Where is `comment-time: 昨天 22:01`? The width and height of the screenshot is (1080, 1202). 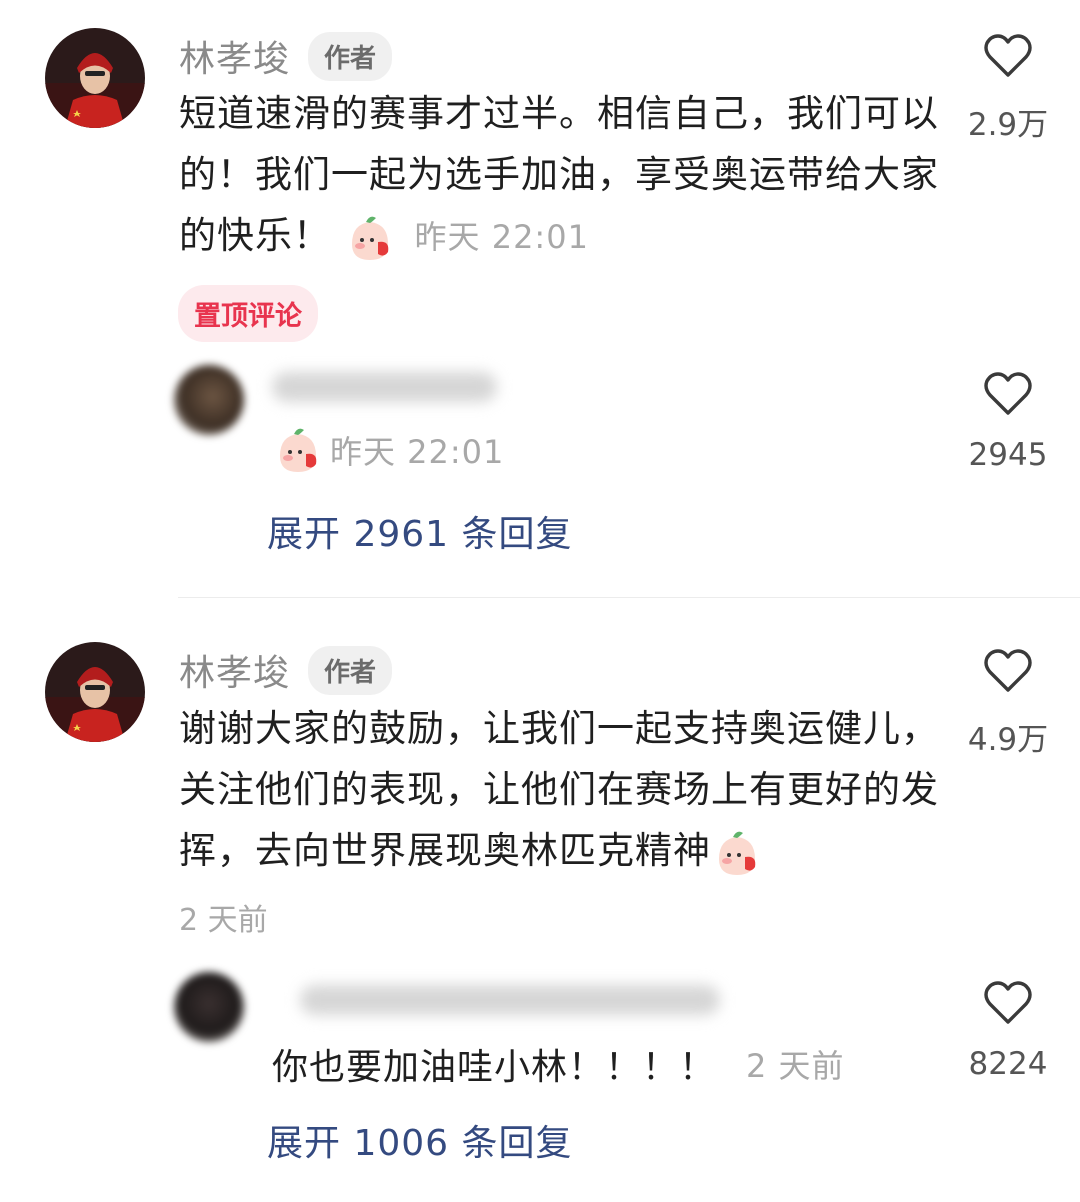 comment-time: 昨天 22:01 is located at coordinates (501, 237).